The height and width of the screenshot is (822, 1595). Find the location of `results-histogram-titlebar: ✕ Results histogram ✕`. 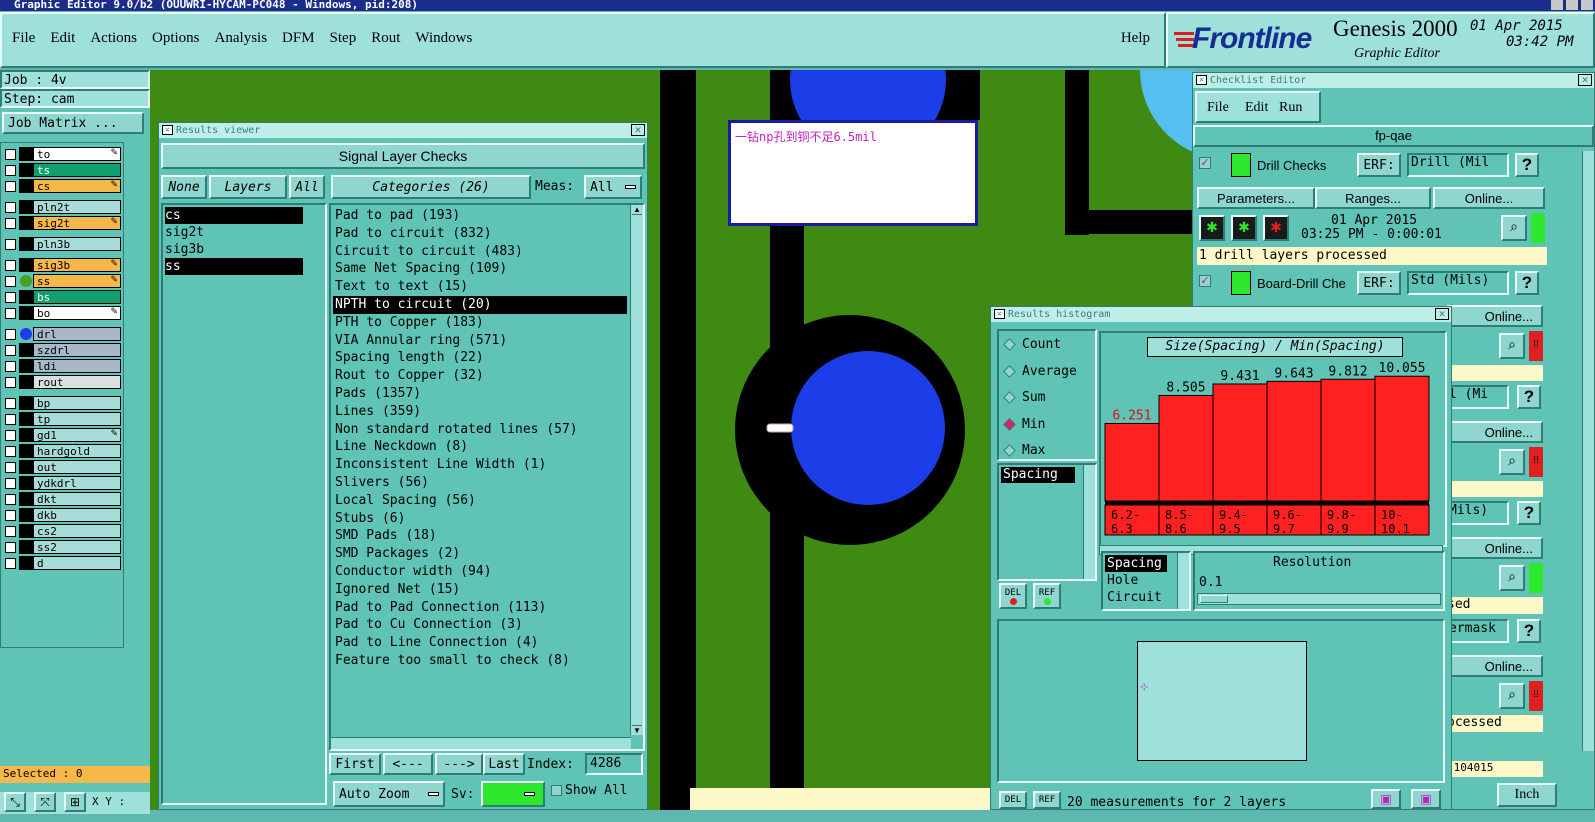

results-histogram-titlebar: ✕ Results histogram ✕ is located at coordinates (1221, 314).